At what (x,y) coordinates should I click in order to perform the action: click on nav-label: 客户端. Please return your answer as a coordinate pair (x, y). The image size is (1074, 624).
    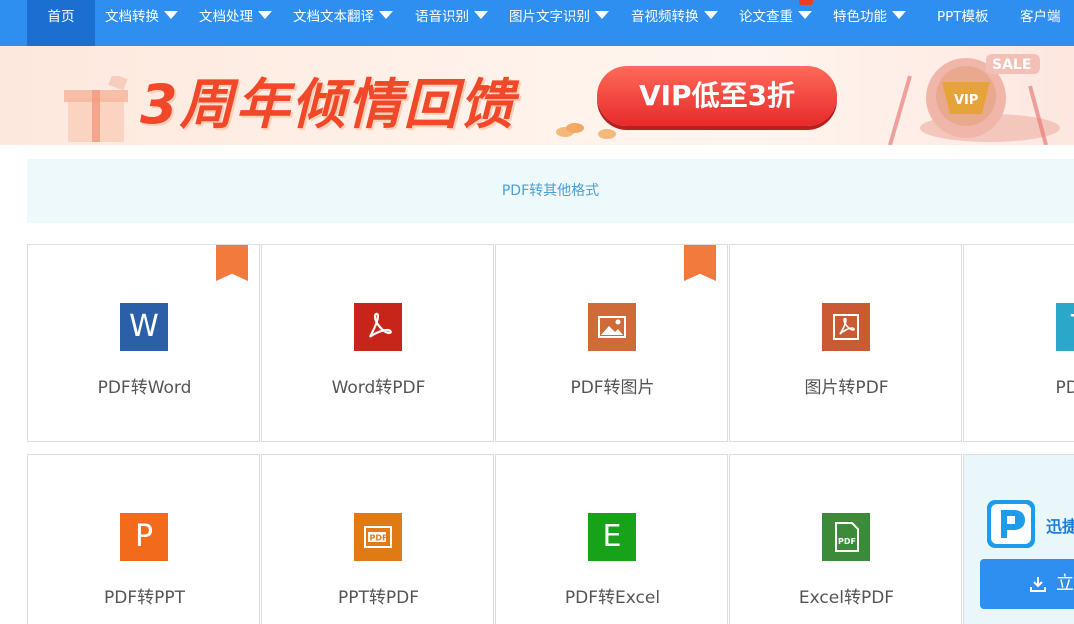
    Looking at the image, I should click on (1040, 17).